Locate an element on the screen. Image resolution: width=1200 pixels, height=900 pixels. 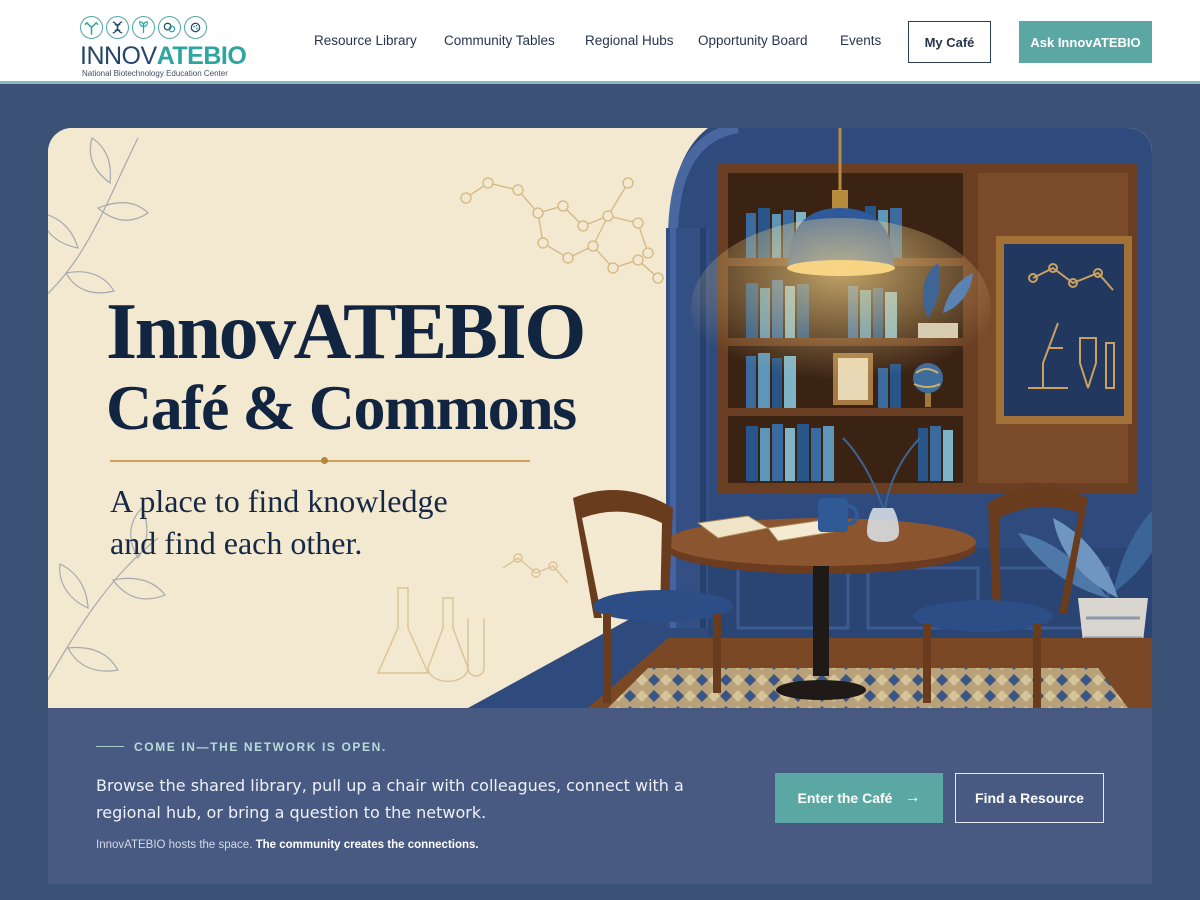
band-note-bold: The community creates the connections. is located at coordinates (367, 845).